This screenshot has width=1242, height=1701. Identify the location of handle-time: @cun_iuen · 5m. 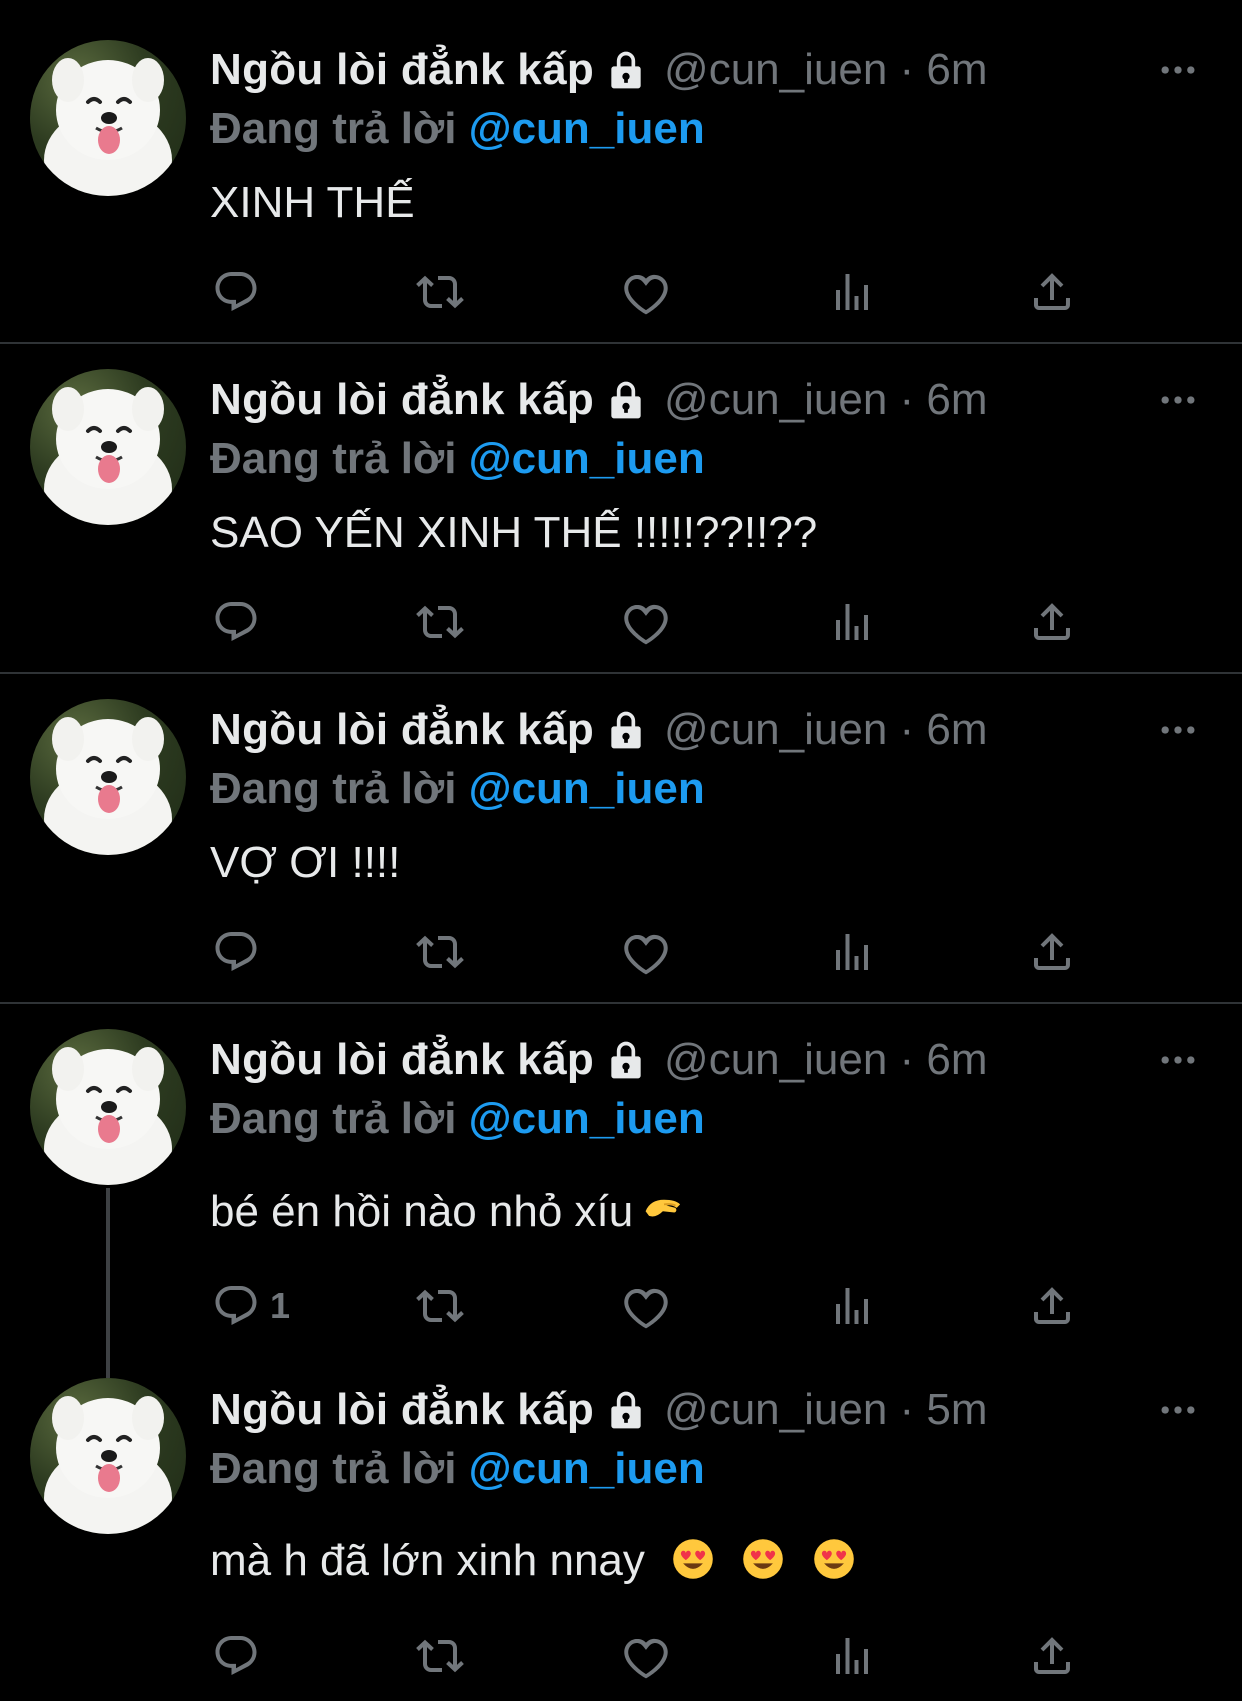
(826, 1410).